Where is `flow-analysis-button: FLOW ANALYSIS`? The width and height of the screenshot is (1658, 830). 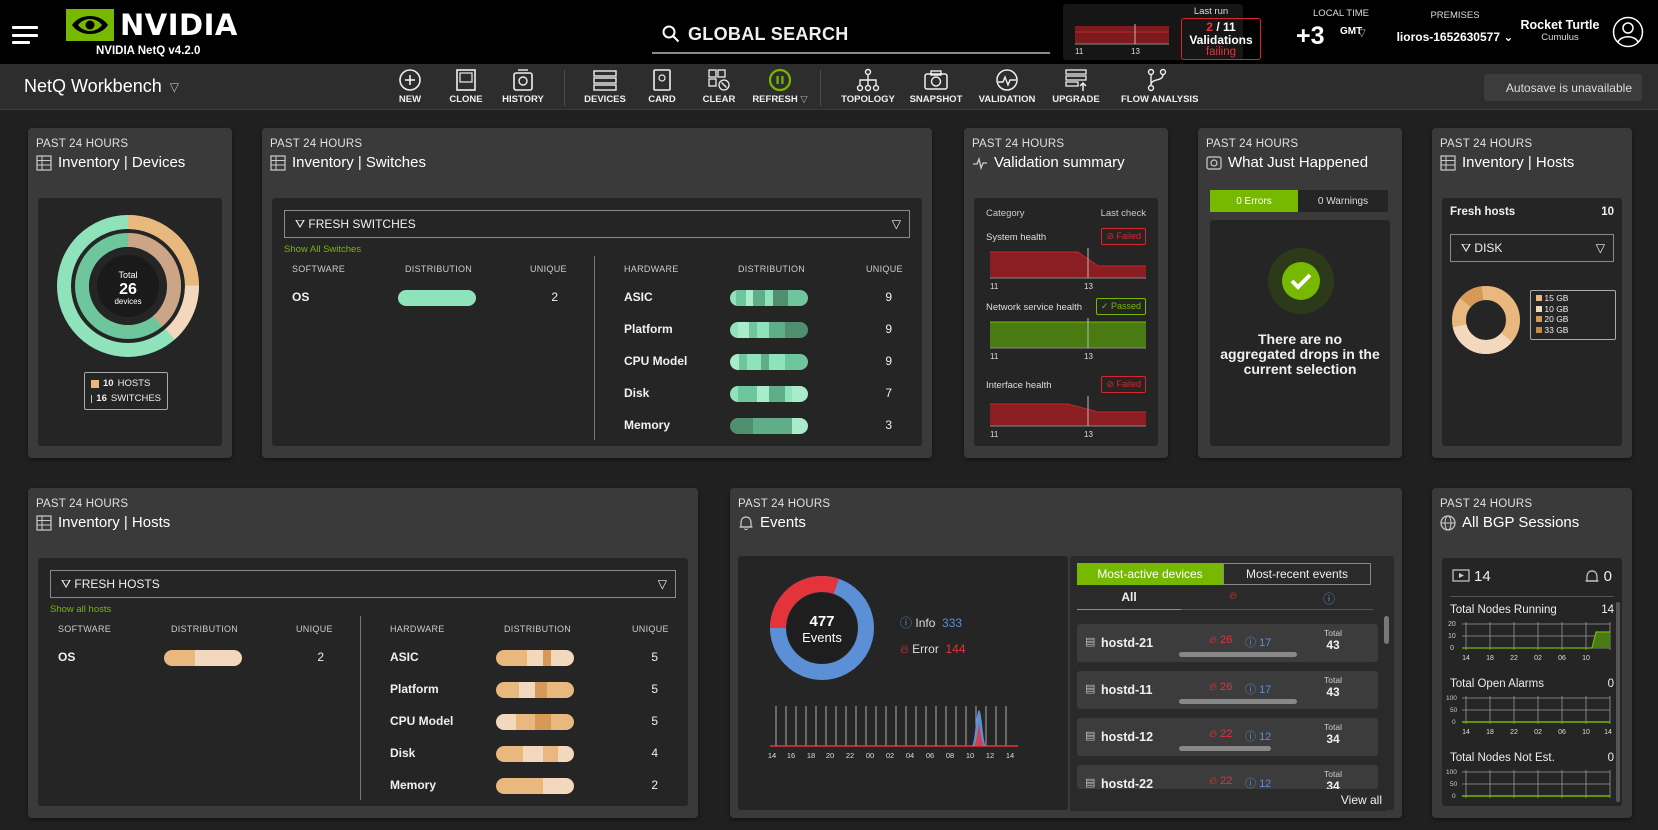 flow-analysis-button: FLOW ANALYSIS is located at coordinates (1159, 86).